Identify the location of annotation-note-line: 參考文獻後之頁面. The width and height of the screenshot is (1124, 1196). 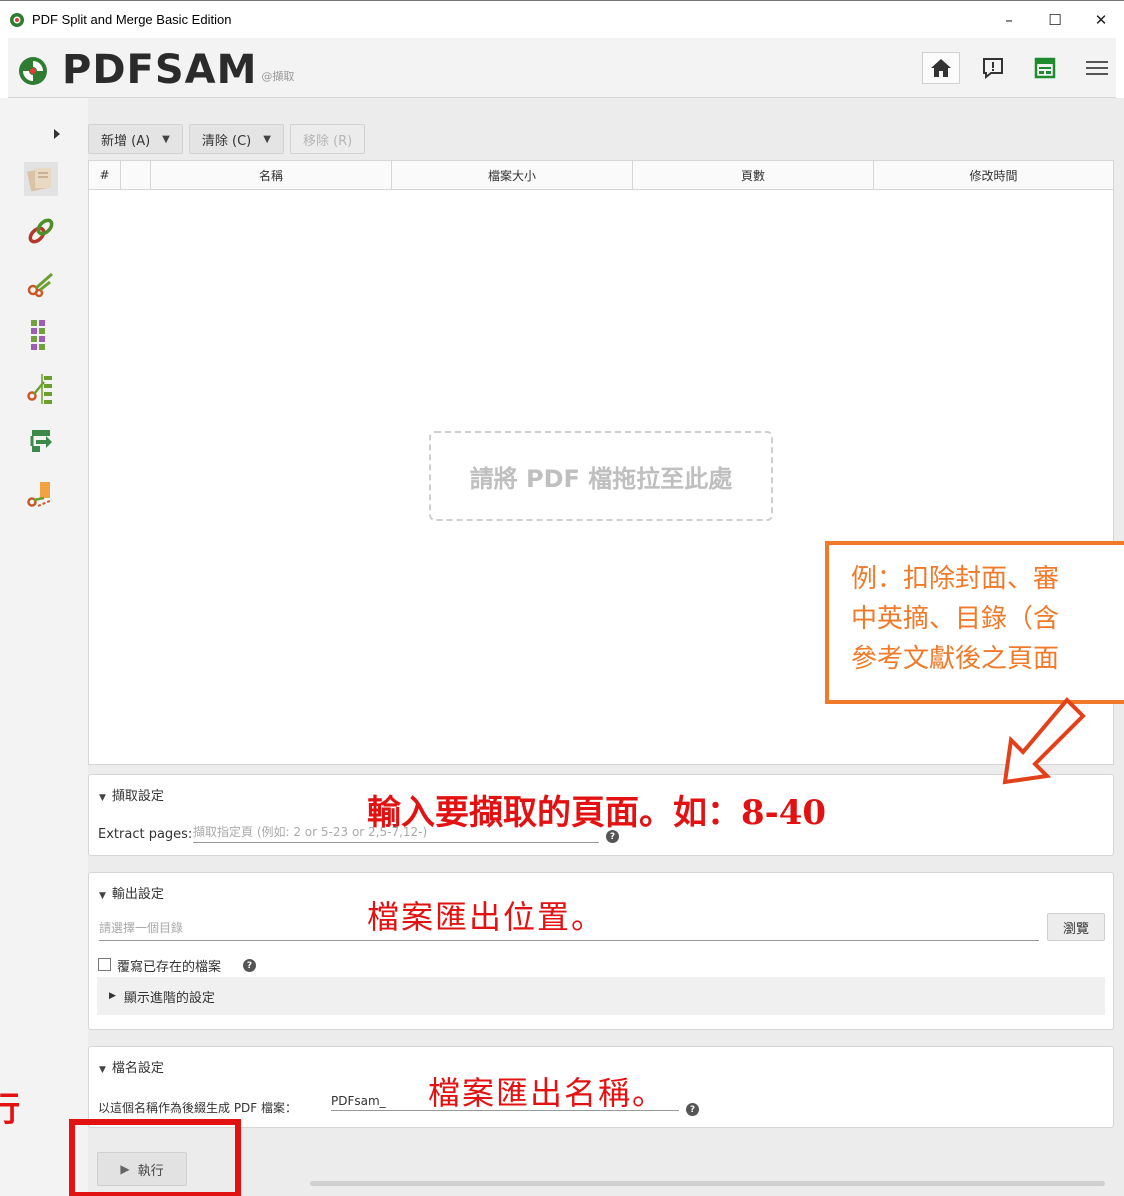
(955, 659).